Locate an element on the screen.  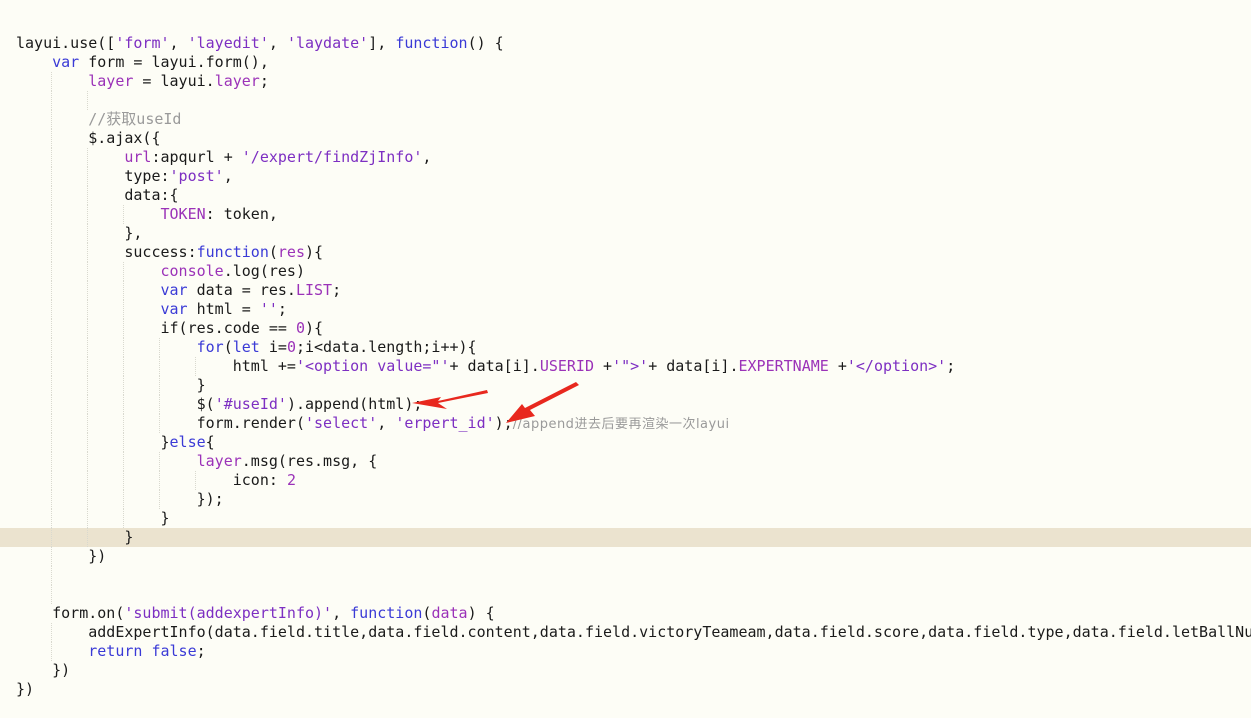
code-token: for is located at coordinates (210, 347).